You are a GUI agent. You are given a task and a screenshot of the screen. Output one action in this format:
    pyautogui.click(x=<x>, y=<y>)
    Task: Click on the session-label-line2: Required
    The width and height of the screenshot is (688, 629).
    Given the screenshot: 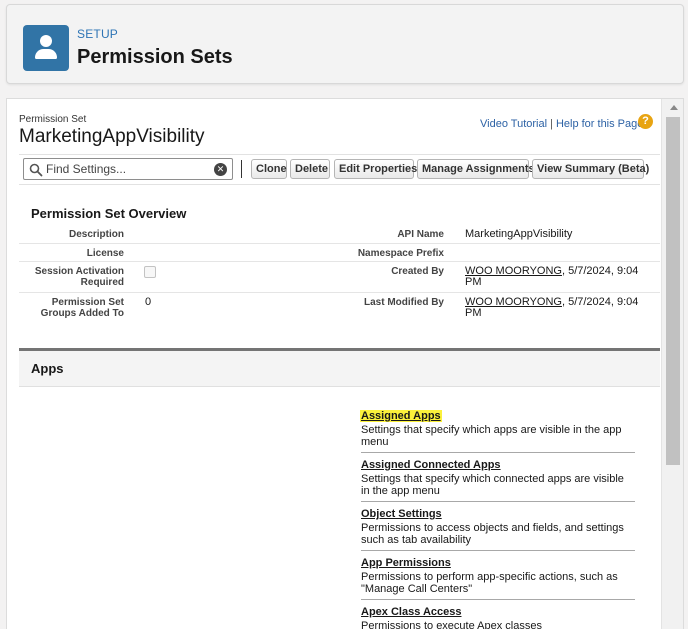 What is the action you would take?
    pyautogui.click(x=102, y=282)
    